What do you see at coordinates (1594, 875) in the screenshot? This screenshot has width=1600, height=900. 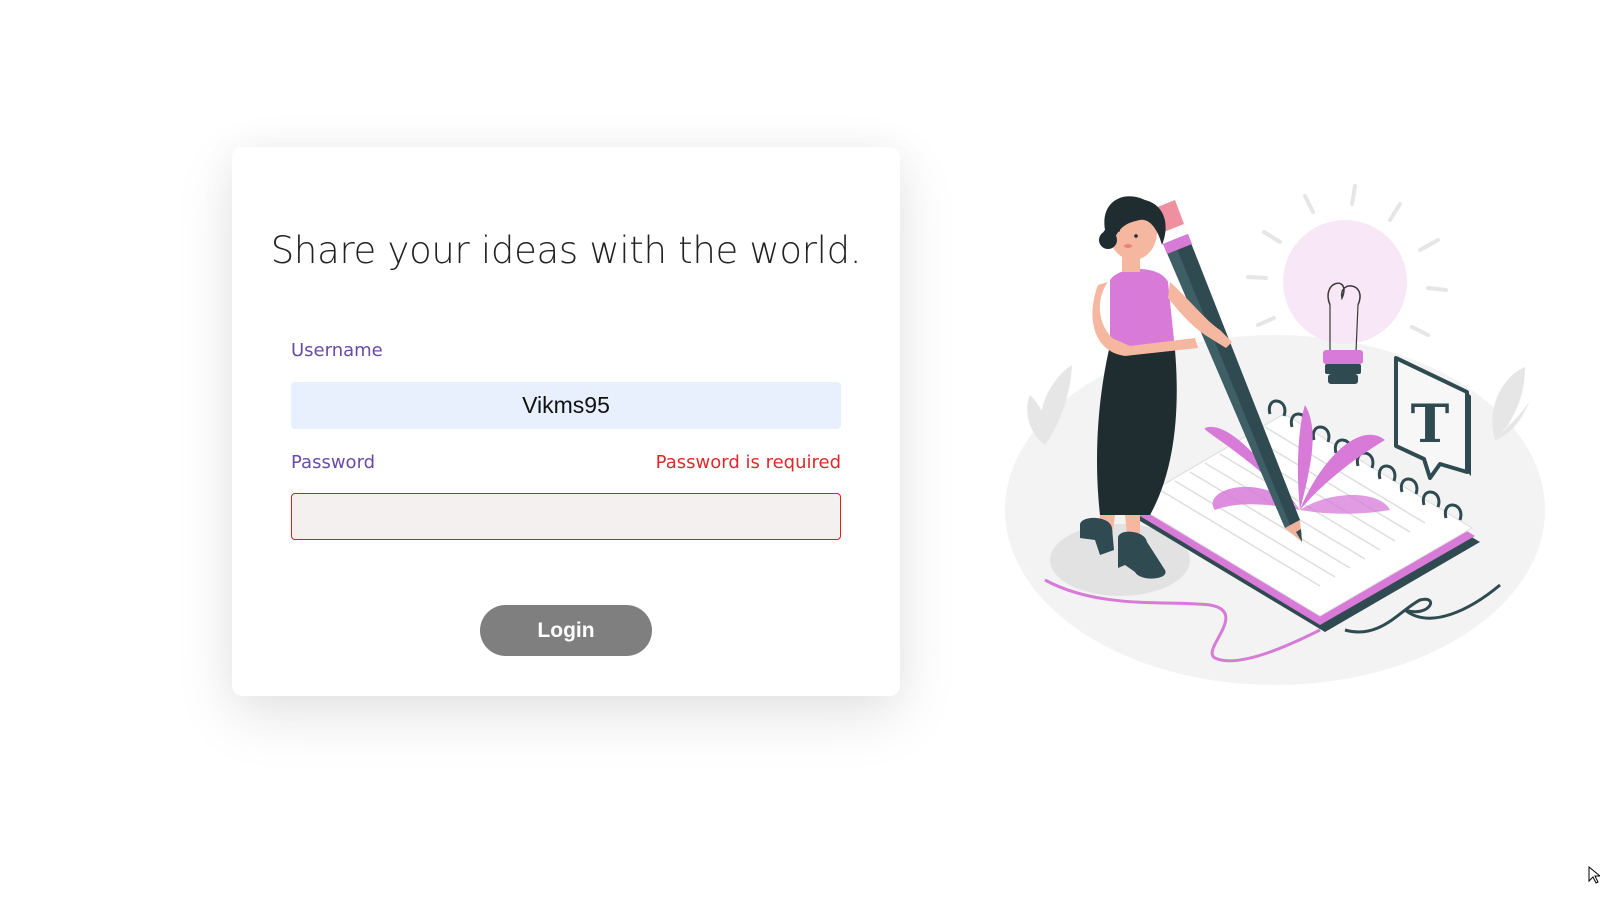 I see `mouse-cursor-icon` at bounding box center [1594, 875].